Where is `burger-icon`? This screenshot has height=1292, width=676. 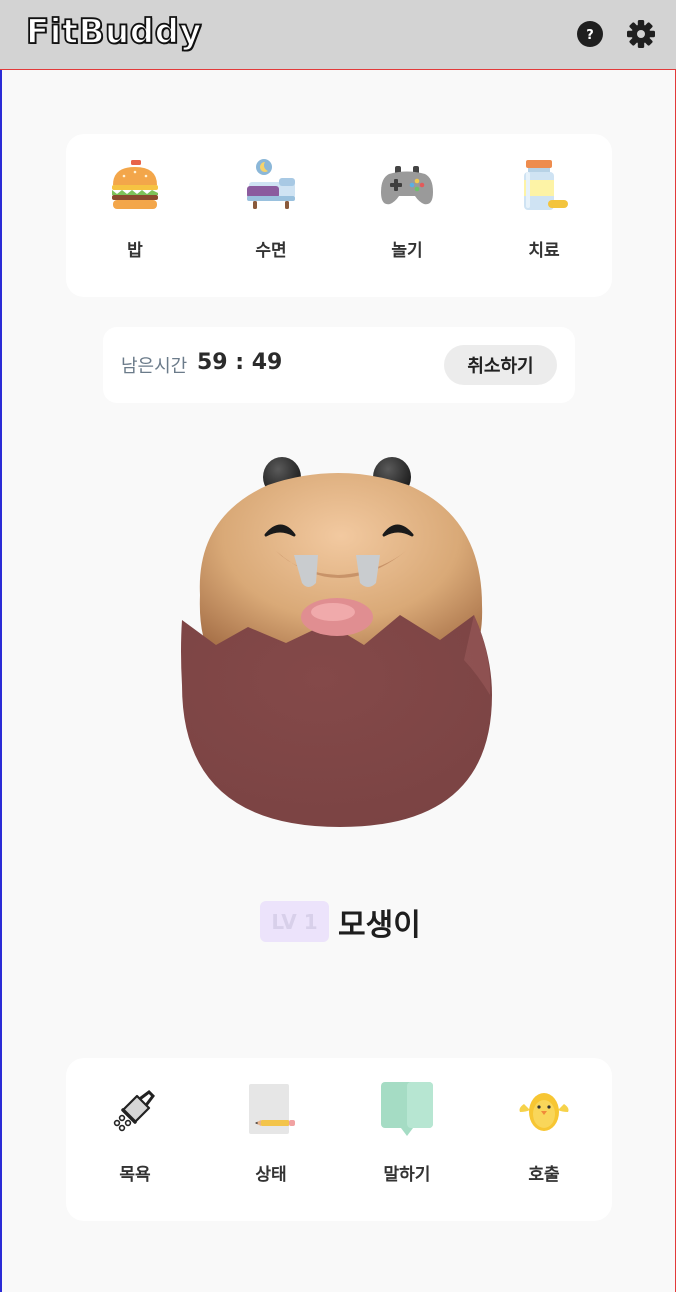
burger-icon is located at coordinates (135, 184).